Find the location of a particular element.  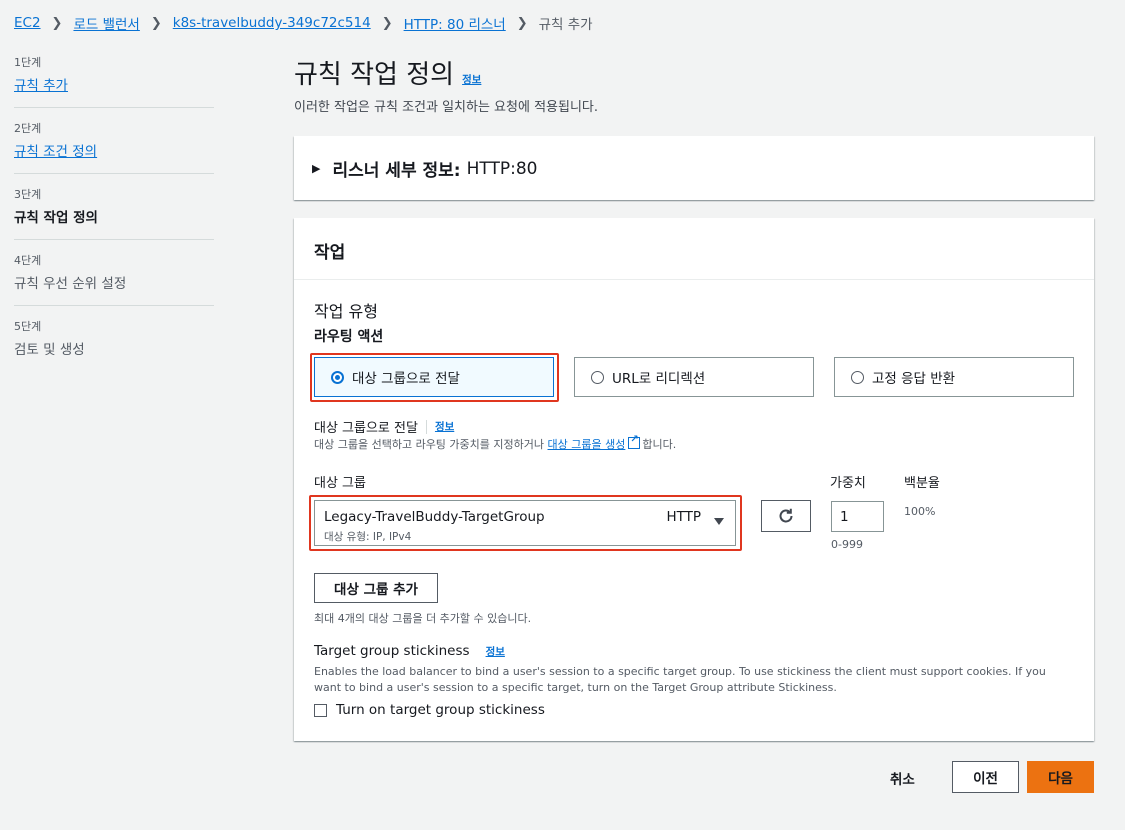

option-fixed-response: 고정 응답 반환 is located at coordinates (954, 377).